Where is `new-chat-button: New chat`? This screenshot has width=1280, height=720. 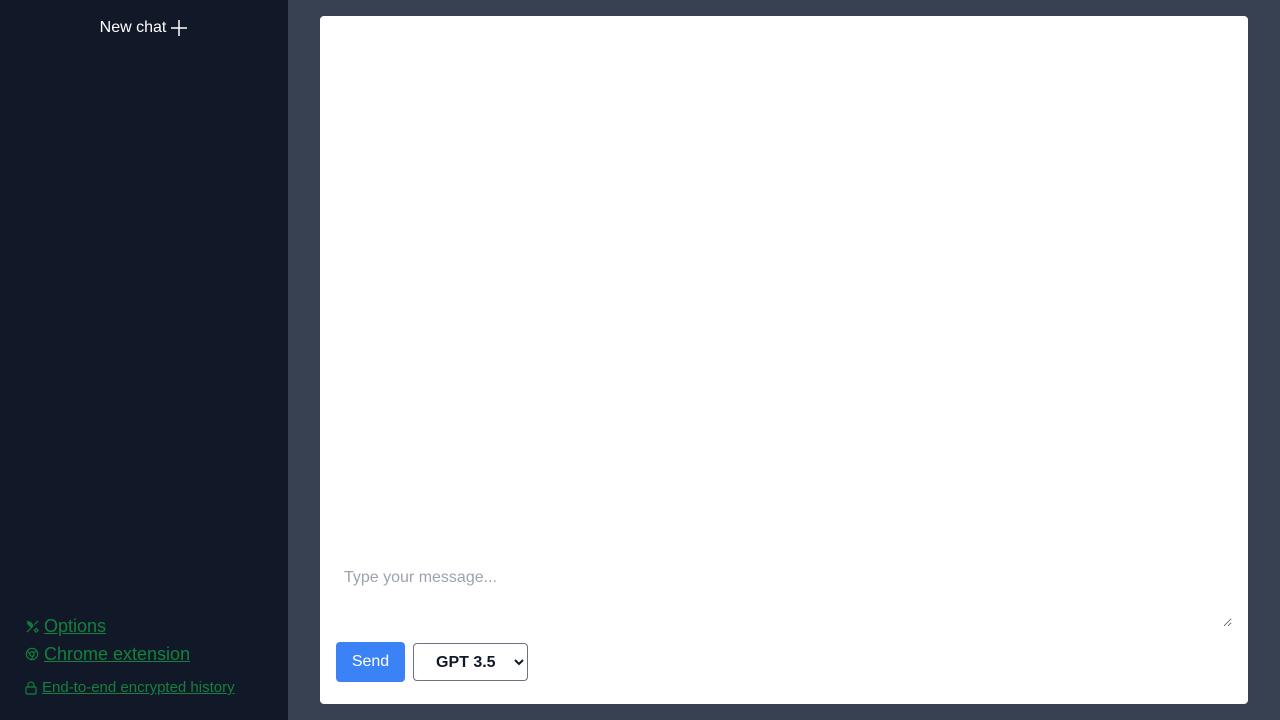
new-chat-button: New chat is located at coordinates (144, 28).